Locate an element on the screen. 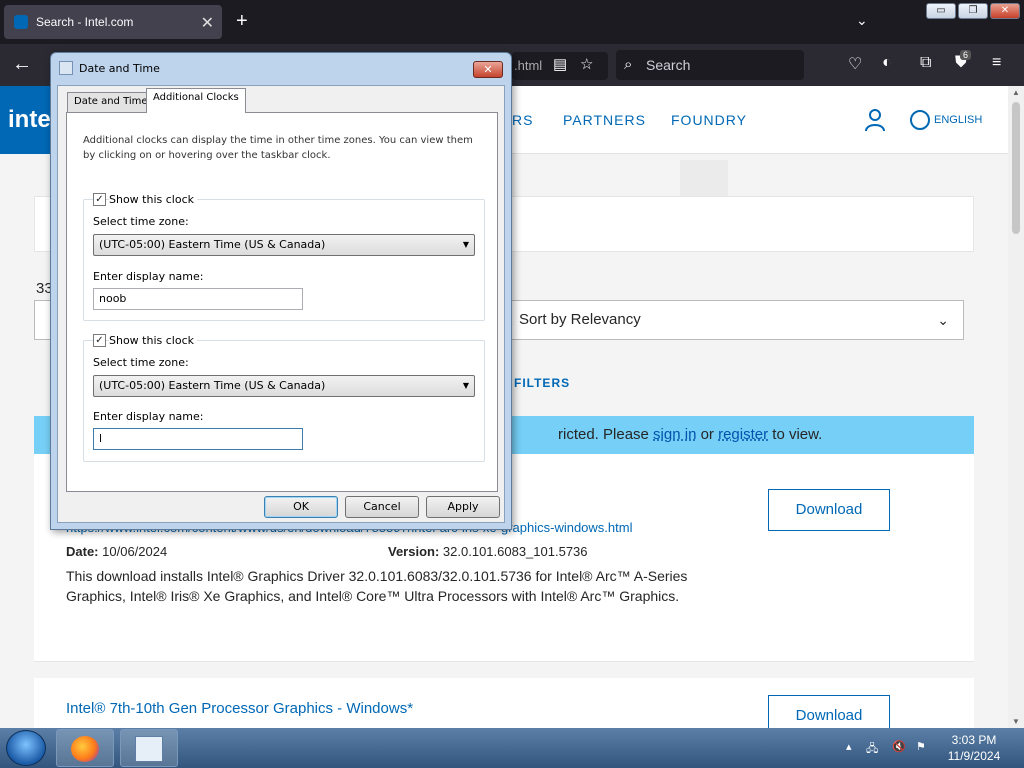  tab-additional-clocks: Additional Clocks is located at coordinates (196, 100).